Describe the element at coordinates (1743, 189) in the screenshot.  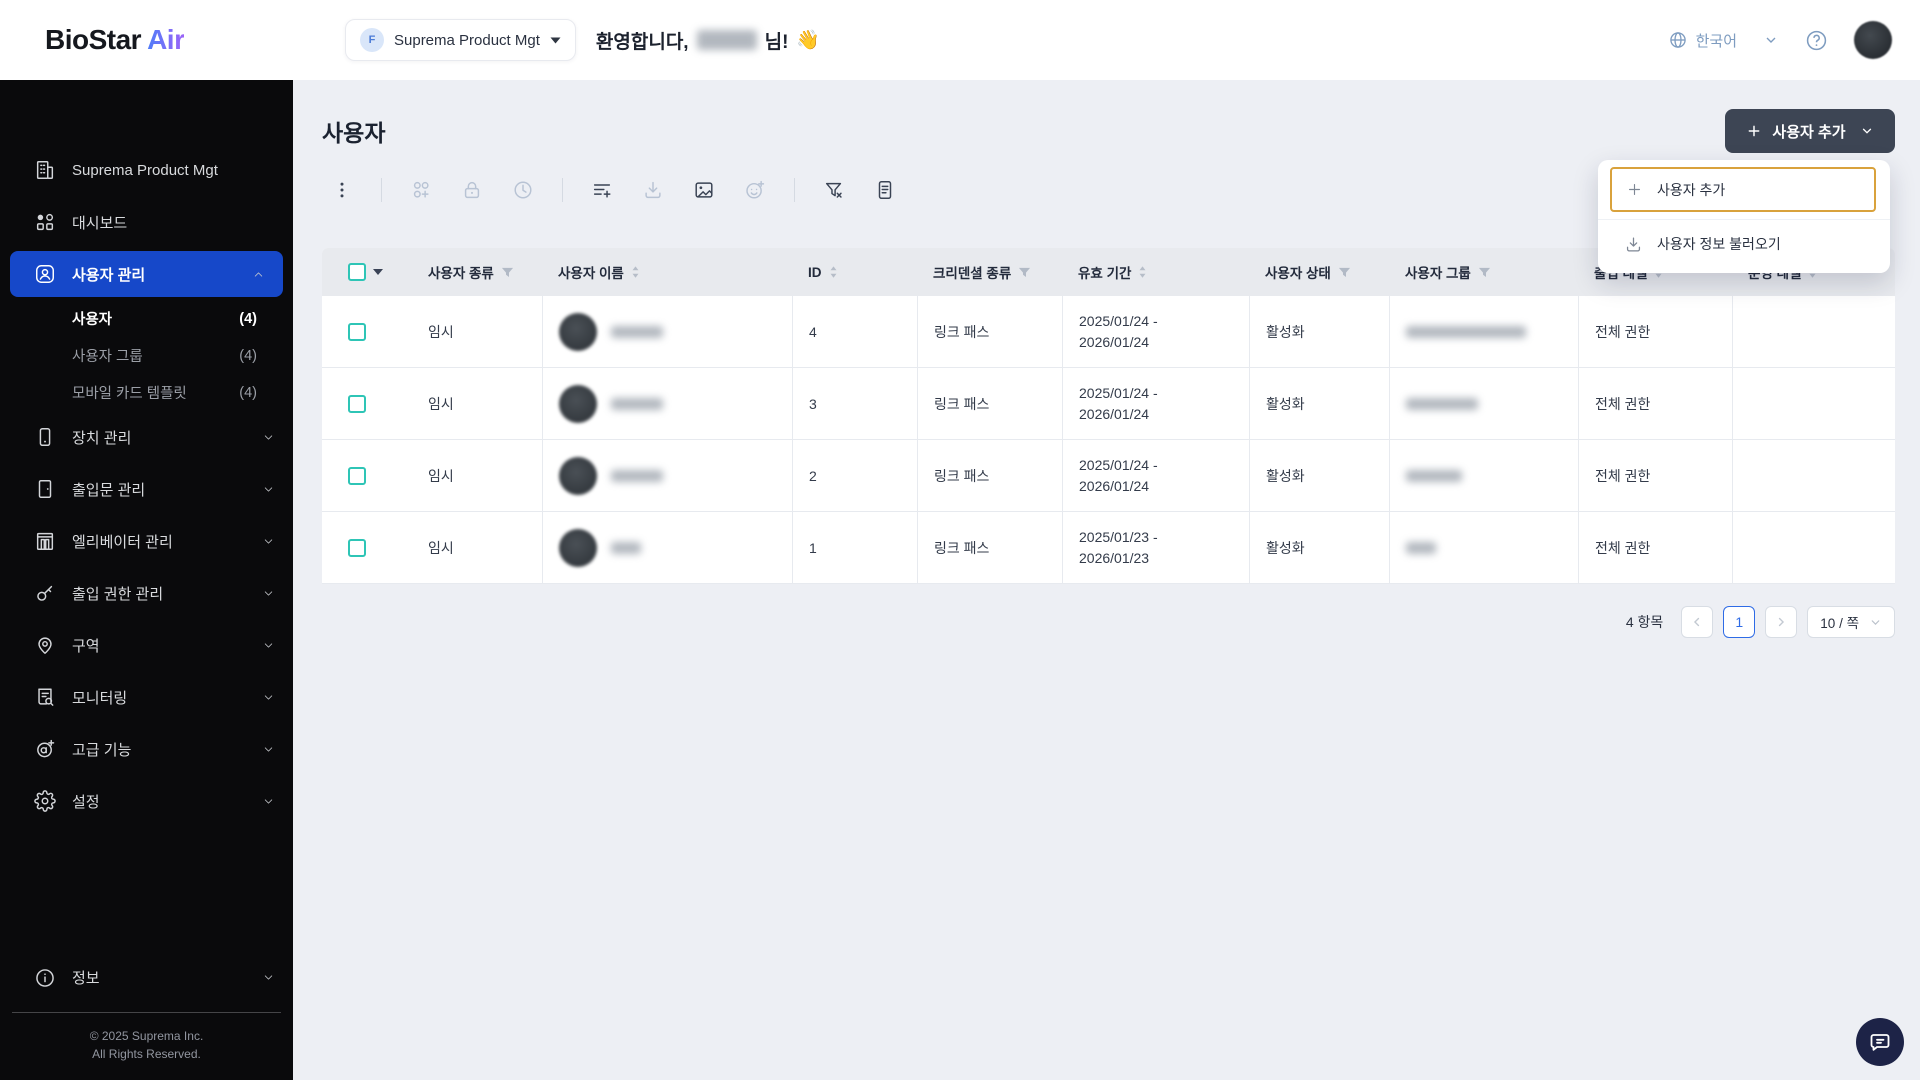
I see `menu-item-add-user: 사용자 추가` at that location.